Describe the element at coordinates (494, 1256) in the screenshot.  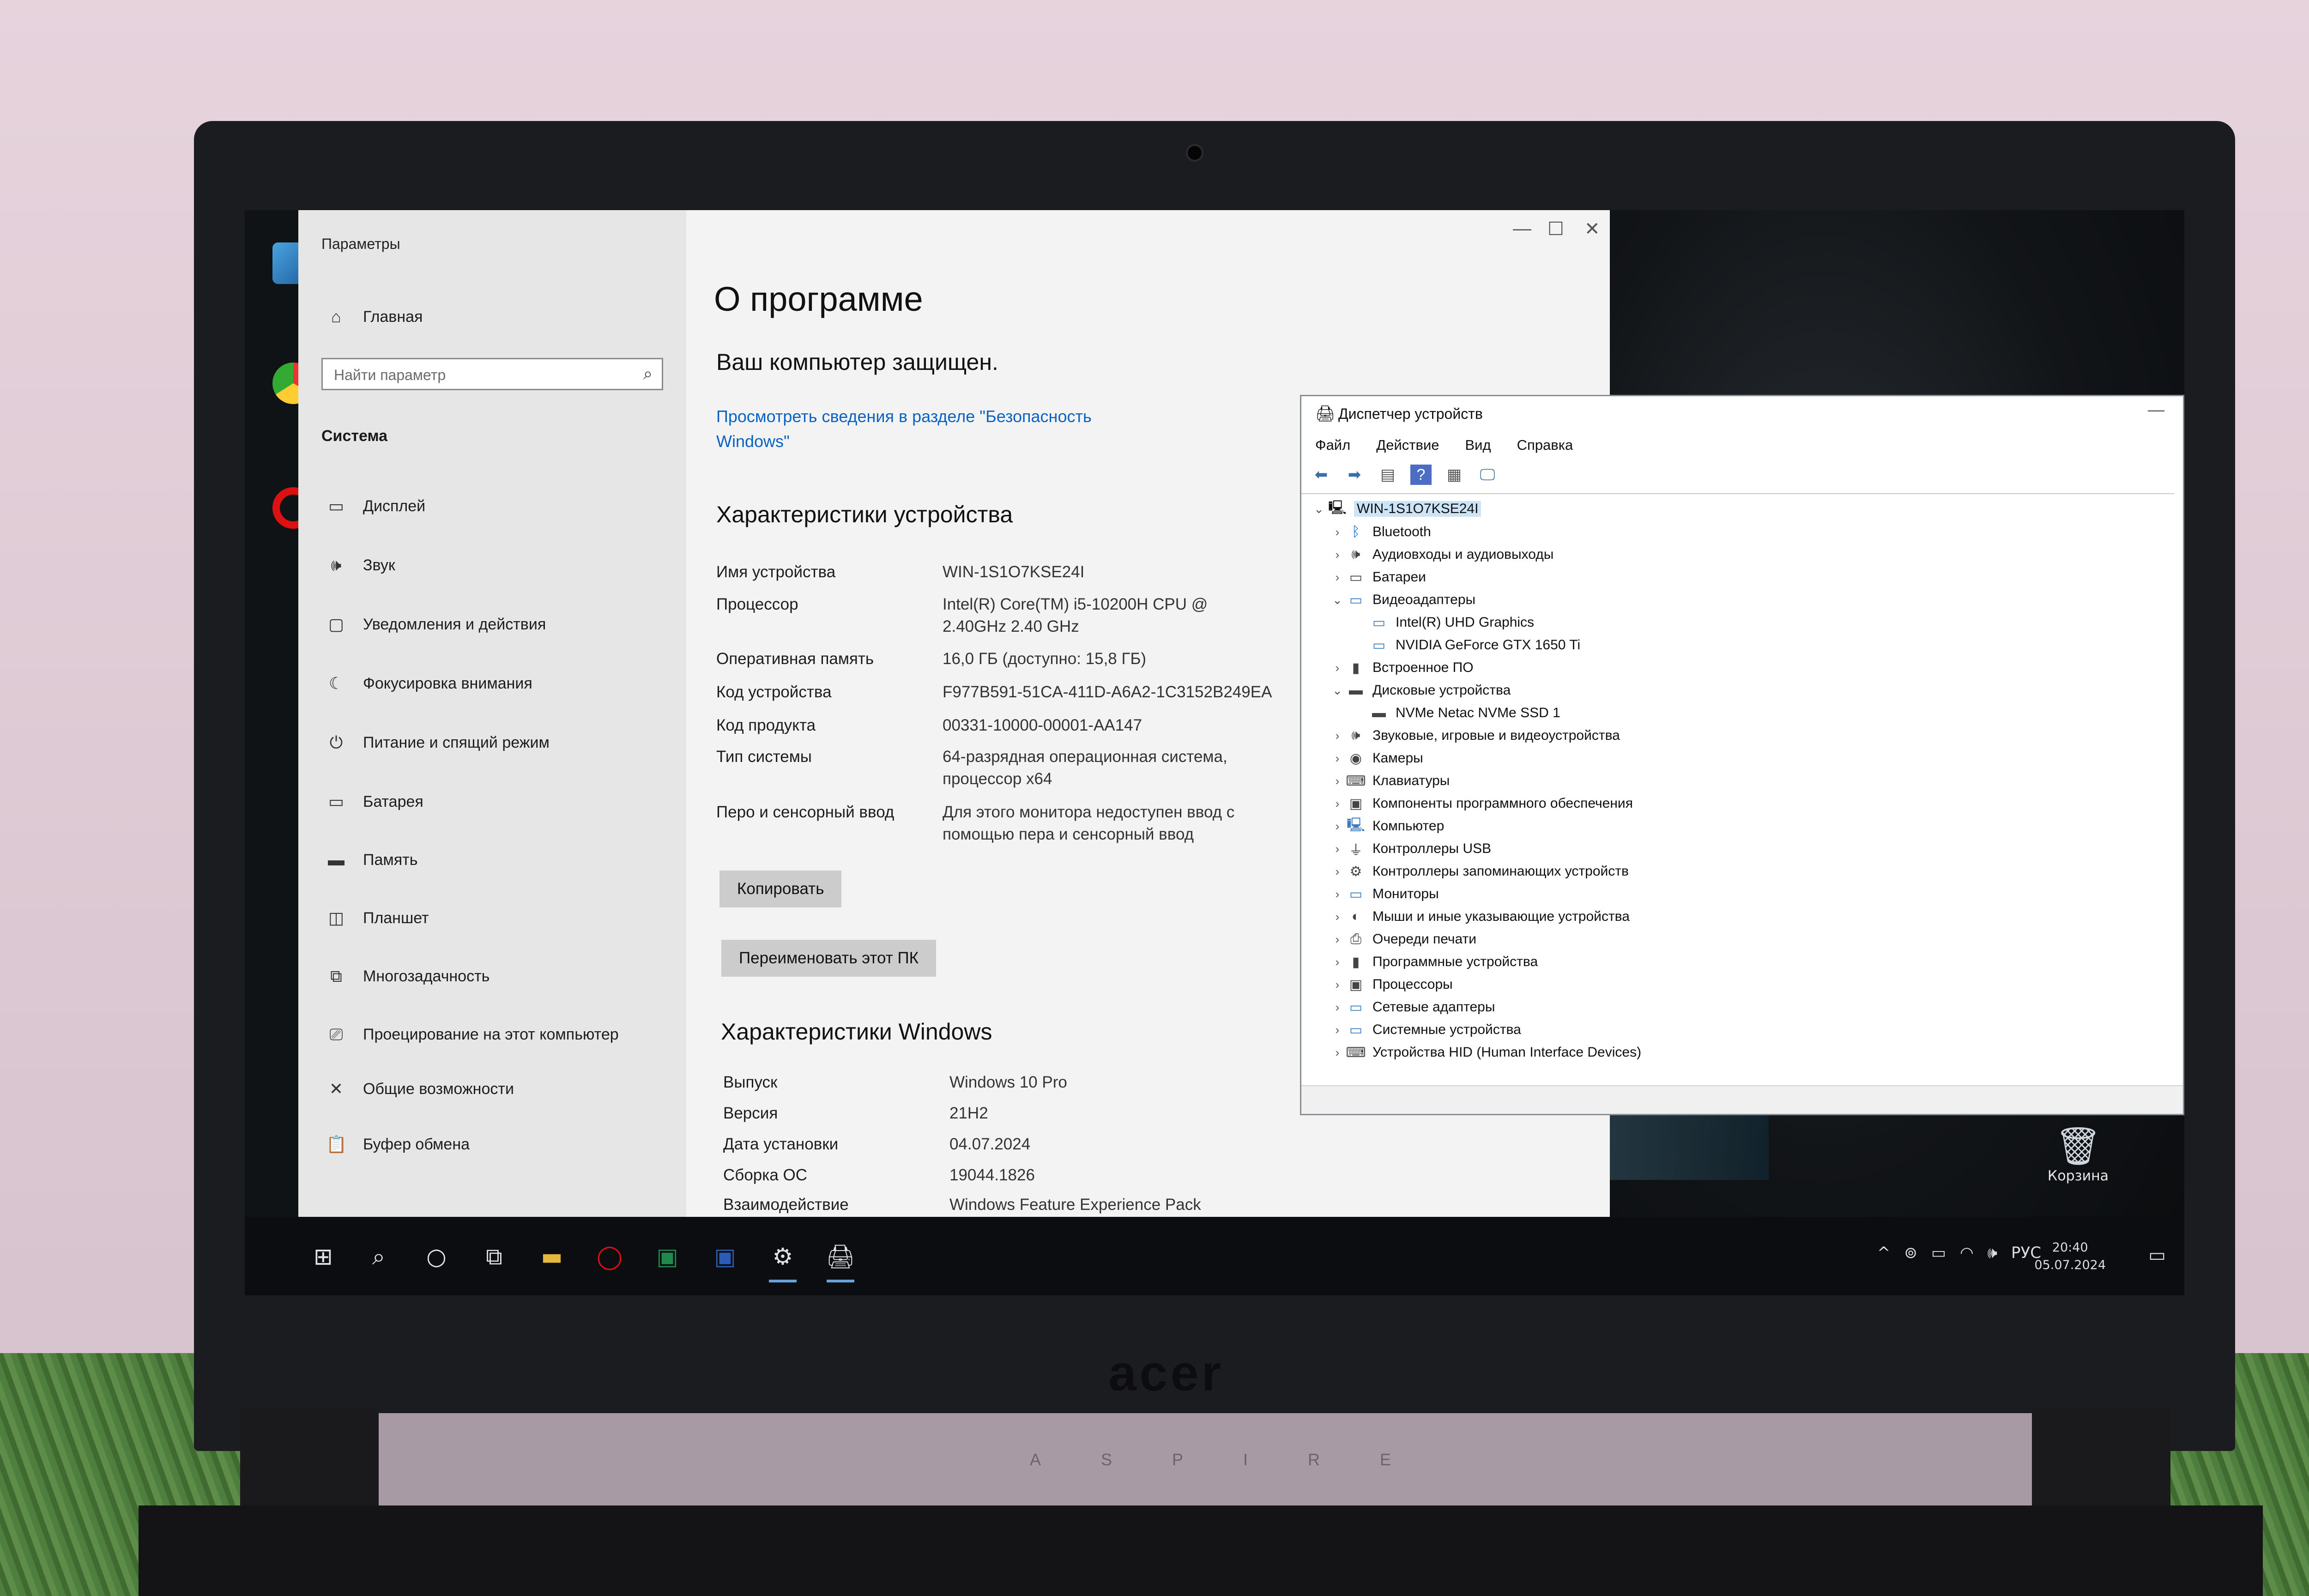
I see `task-view-button: ⧉` at that location.